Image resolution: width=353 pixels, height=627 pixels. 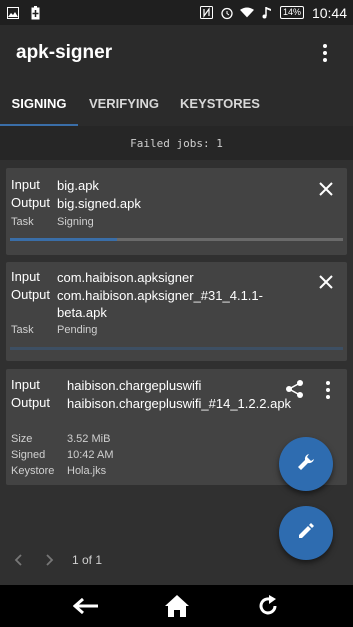 I want to click on task-value: Signing, so click(x=75, y=222).